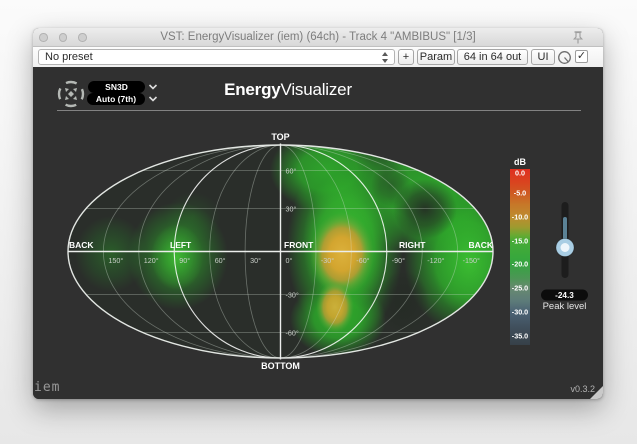 Image resolution: width=637 pixels, height=444 pixels. I want to click on meridian-tick: -90°, so click(398, 260).